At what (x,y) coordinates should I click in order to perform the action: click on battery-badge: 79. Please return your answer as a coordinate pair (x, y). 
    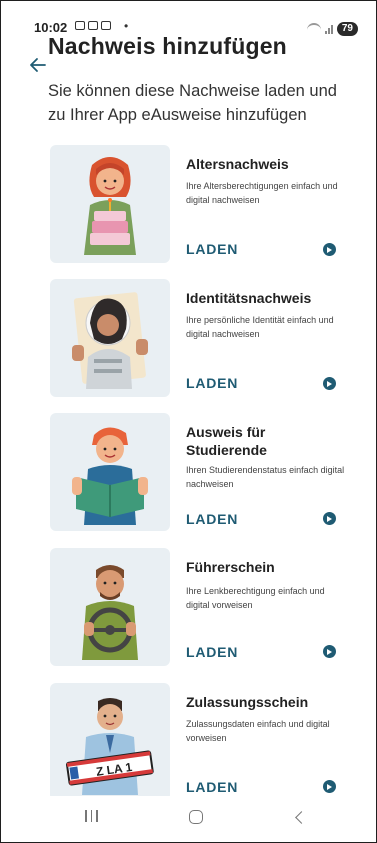
    Looking at the image, I should click on (347, 29).